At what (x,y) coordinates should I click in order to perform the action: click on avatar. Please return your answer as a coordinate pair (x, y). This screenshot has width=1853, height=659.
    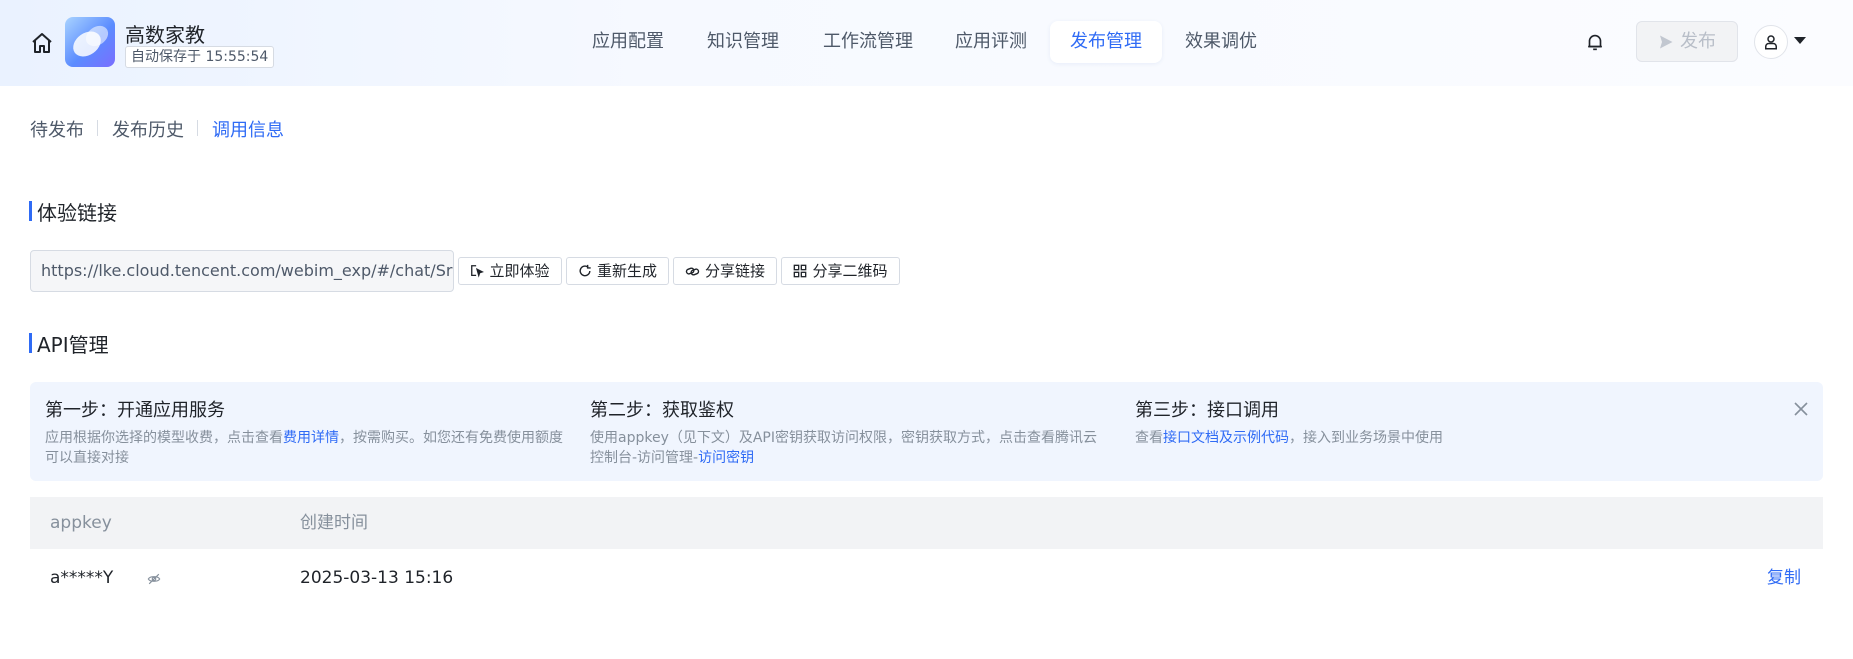
    Looking at the image, I should click on (1771, 42).